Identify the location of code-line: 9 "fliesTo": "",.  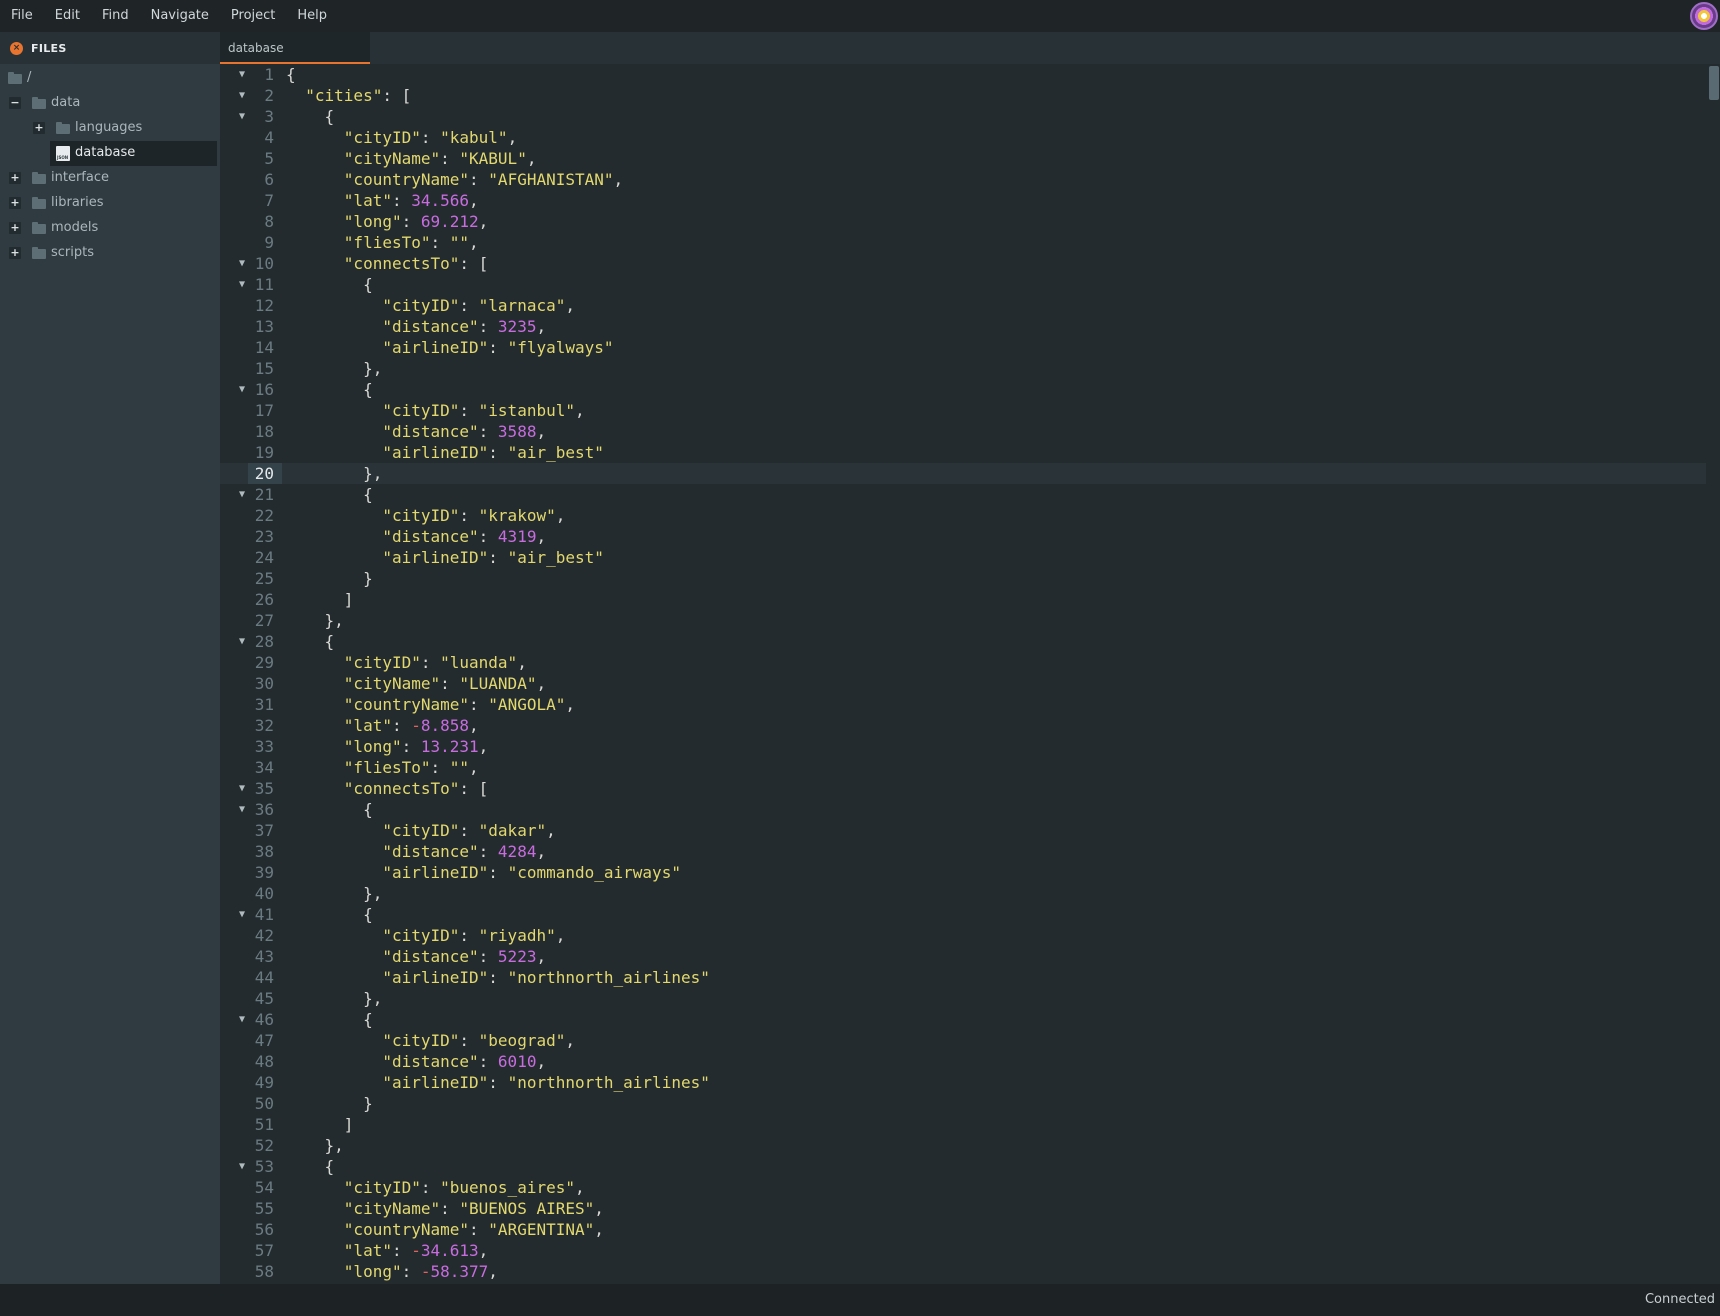
(963, 242).